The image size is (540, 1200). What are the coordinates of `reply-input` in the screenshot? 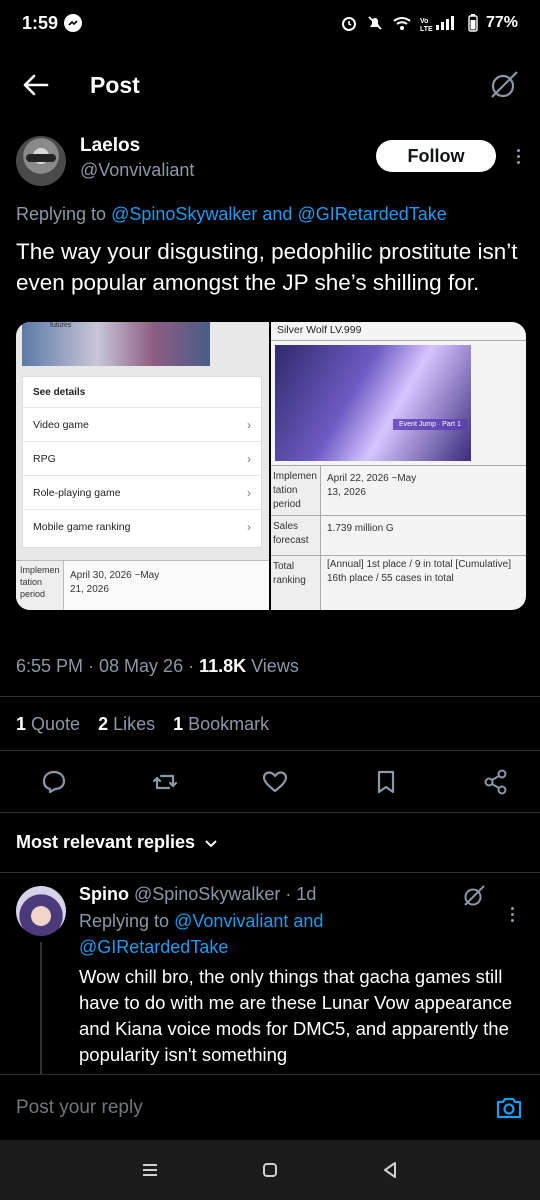 It's located at (255, 1107).